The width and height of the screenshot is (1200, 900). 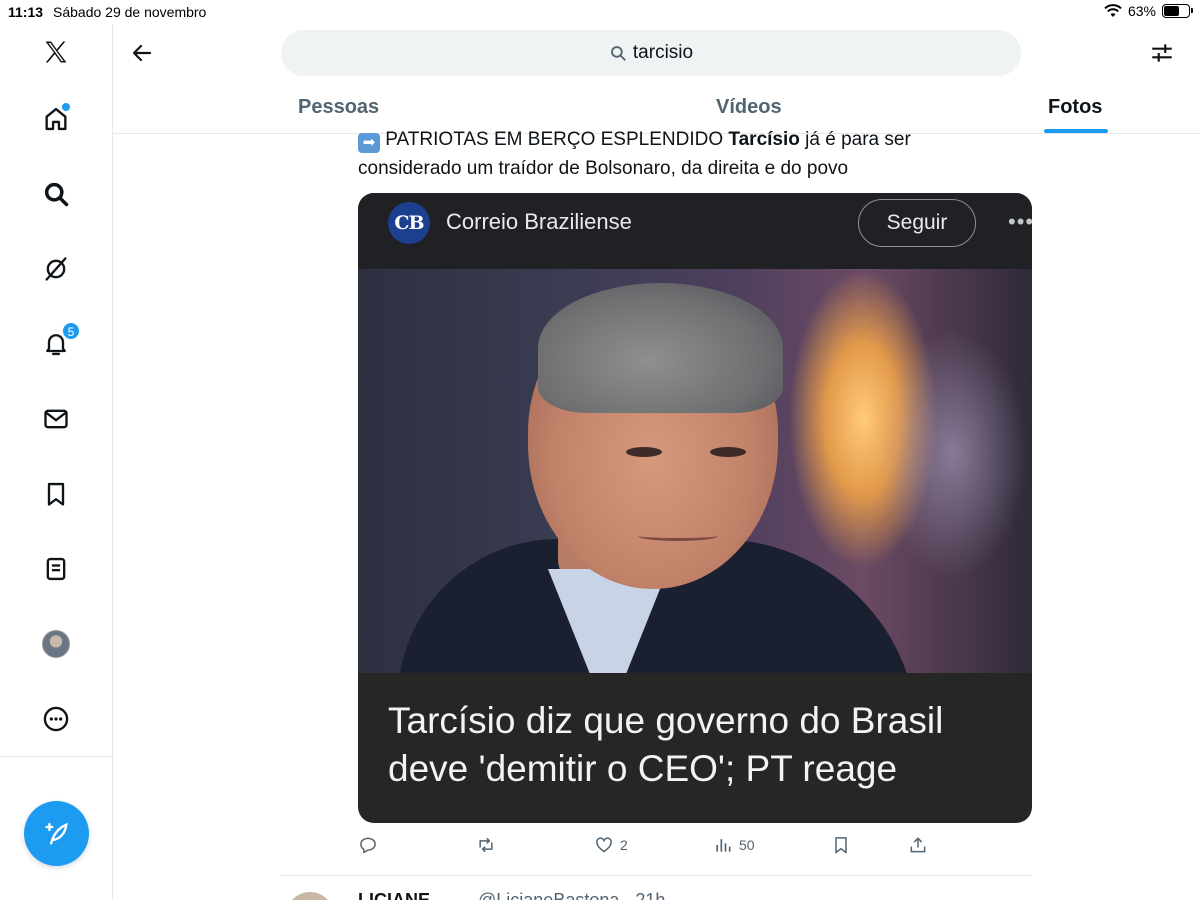 I want to click on nav-home, so click(x=56, y=119).